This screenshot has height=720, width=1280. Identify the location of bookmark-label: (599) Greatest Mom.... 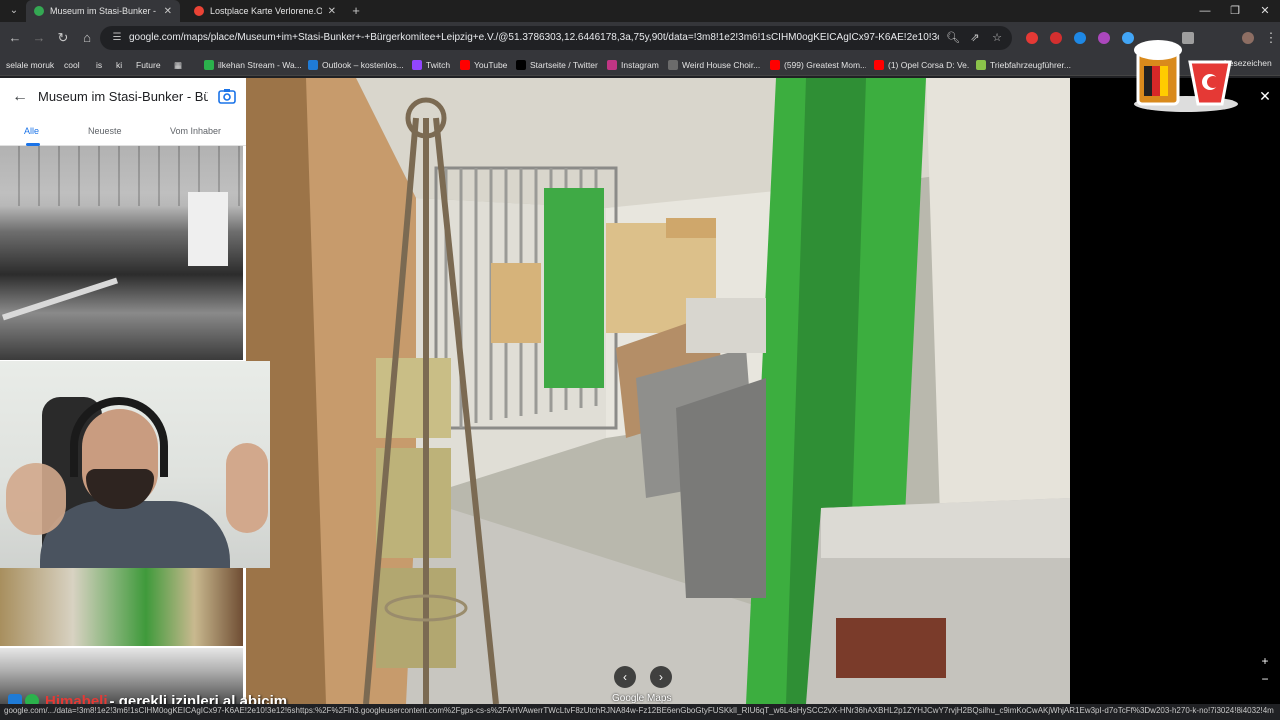
(825, 65).